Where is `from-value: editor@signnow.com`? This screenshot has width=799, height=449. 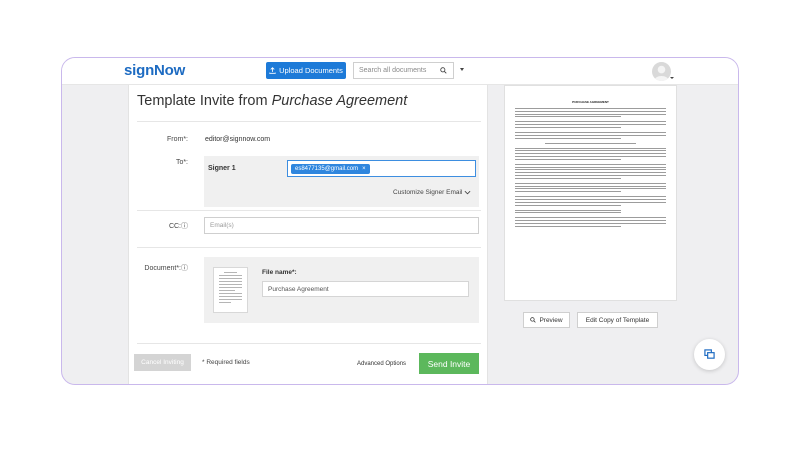 from-value: editor@signnow.com is located at coordinates (238, 139).